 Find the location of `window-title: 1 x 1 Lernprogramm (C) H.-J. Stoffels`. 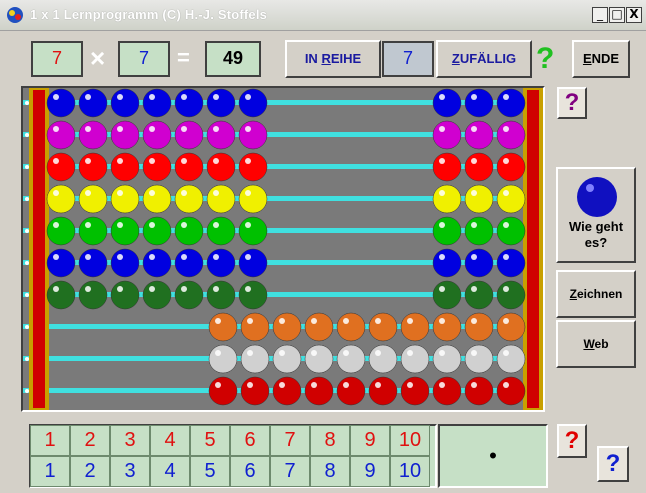

window-title: 1 x 1 Lernprogramm (C) H.-J. Stoffels is located at coordinates (149, 14).